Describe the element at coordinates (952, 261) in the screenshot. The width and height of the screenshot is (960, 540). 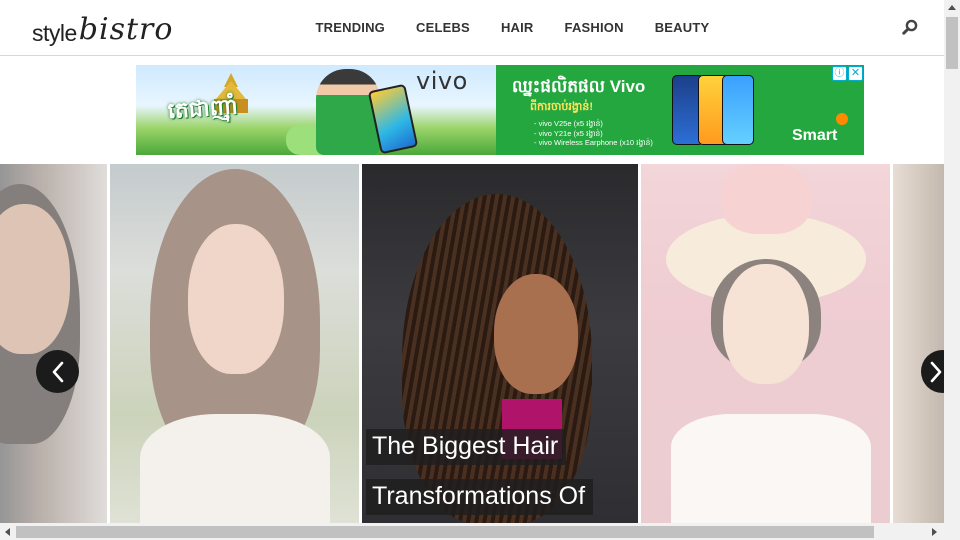
I see `vertical-scrollbar` at that location.